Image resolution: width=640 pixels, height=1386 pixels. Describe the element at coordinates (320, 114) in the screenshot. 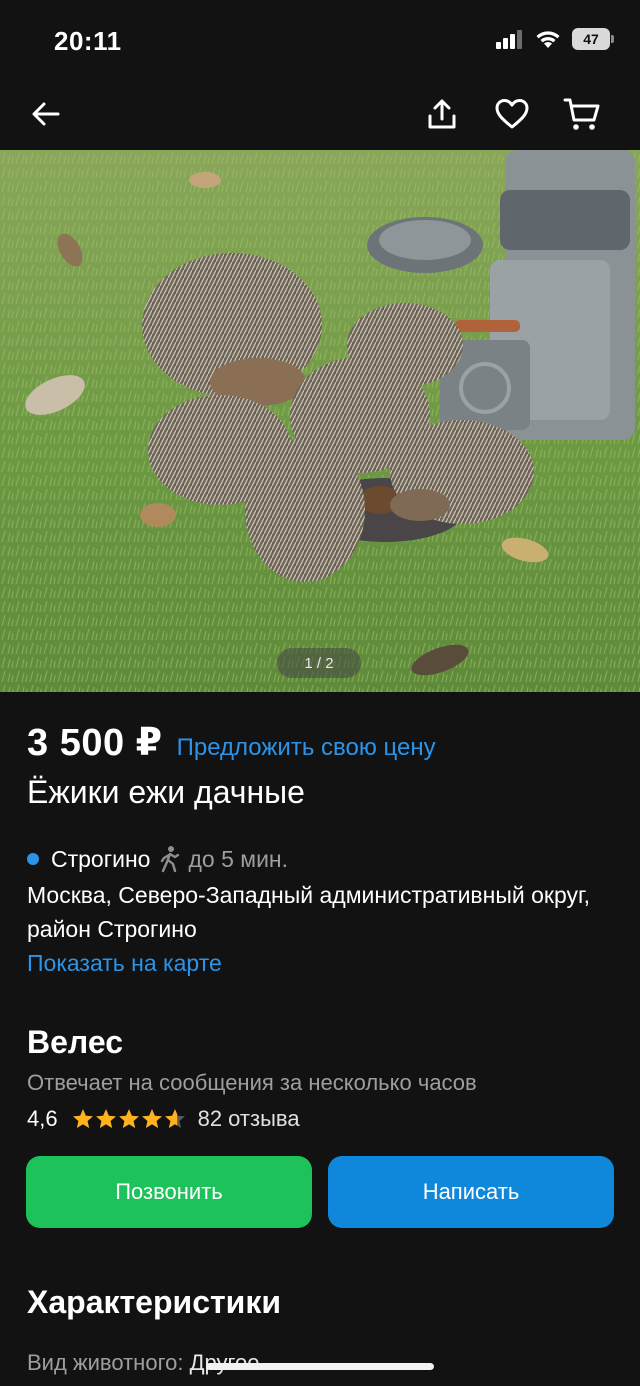

I see `top-nav-bar` at that location.